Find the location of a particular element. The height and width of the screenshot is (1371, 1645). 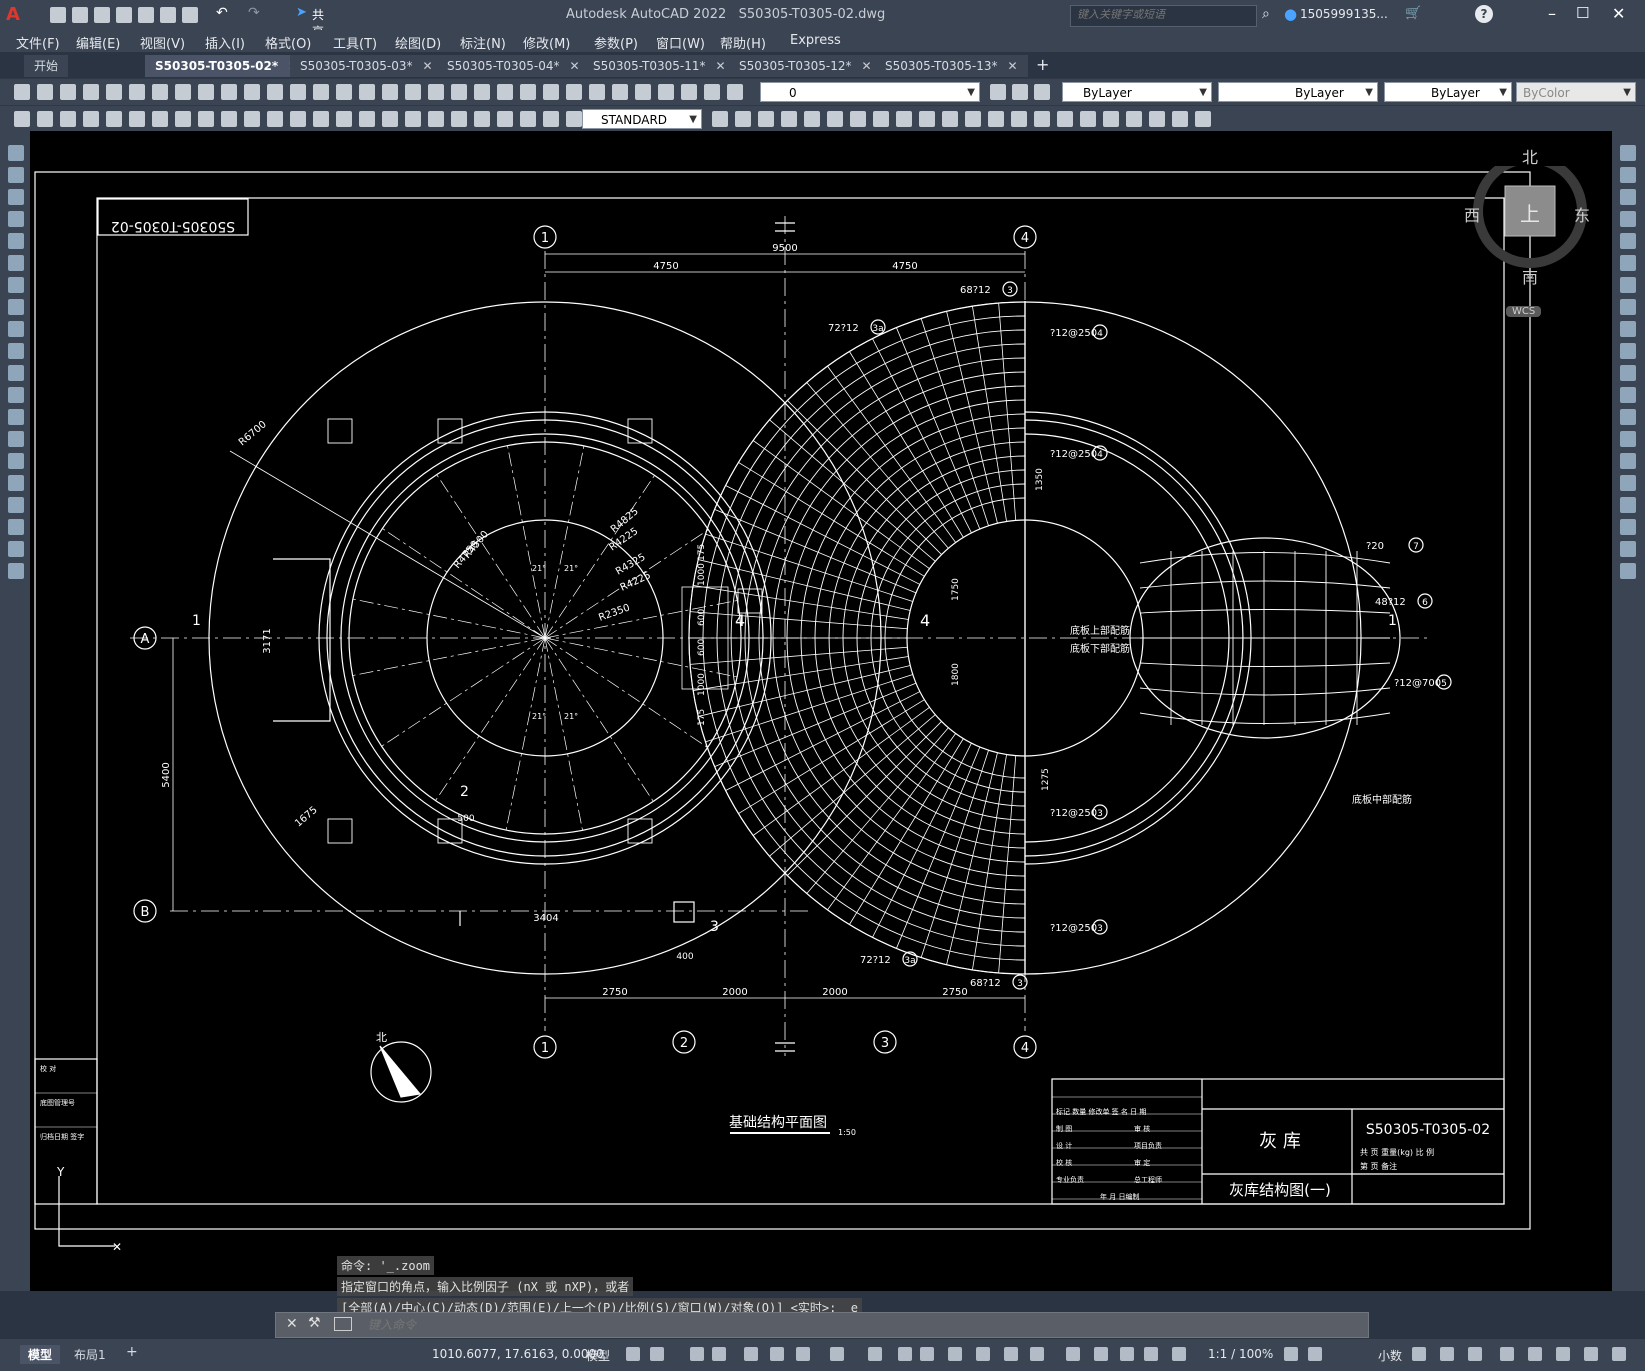

minimize-icon: – is located at coordinates (1552, 13).